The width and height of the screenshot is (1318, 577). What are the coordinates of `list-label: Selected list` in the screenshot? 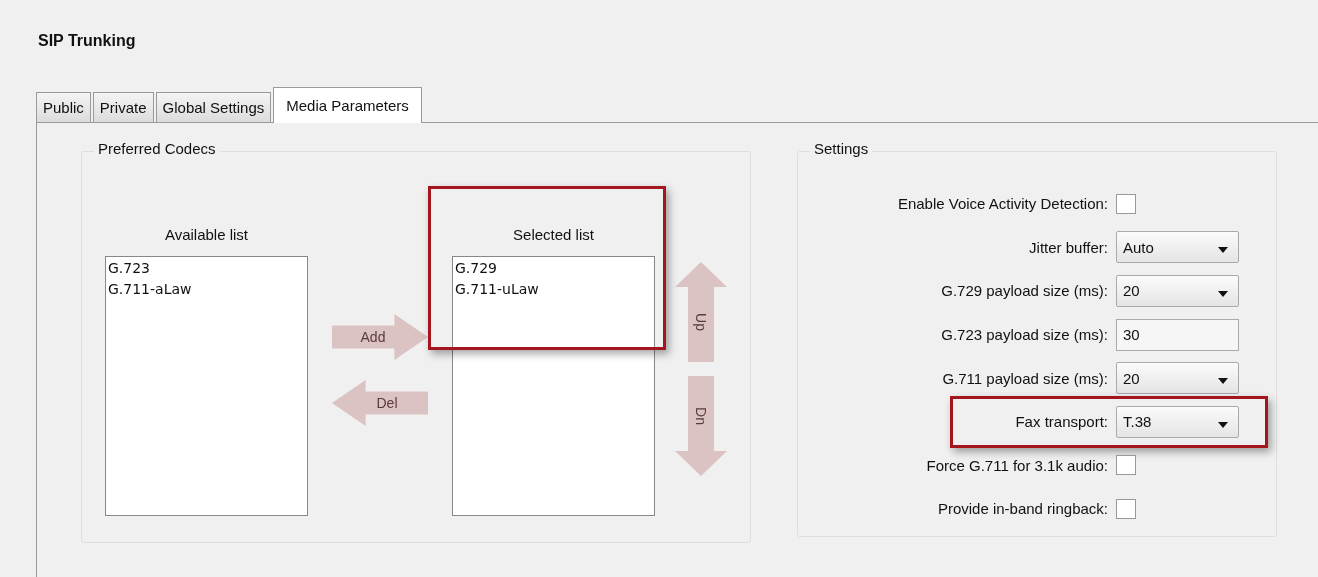 It's located at (553, 235).